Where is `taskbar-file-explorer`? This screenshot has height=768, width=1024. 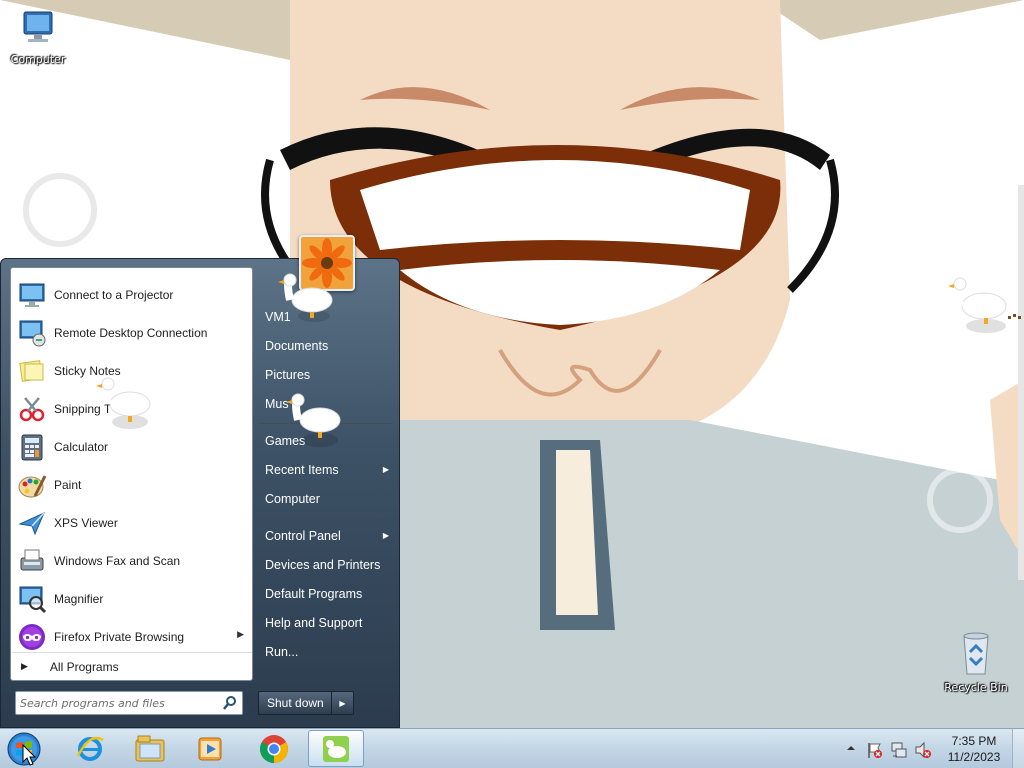 taskbar-file-explorer is located at coordinates (150, 748).